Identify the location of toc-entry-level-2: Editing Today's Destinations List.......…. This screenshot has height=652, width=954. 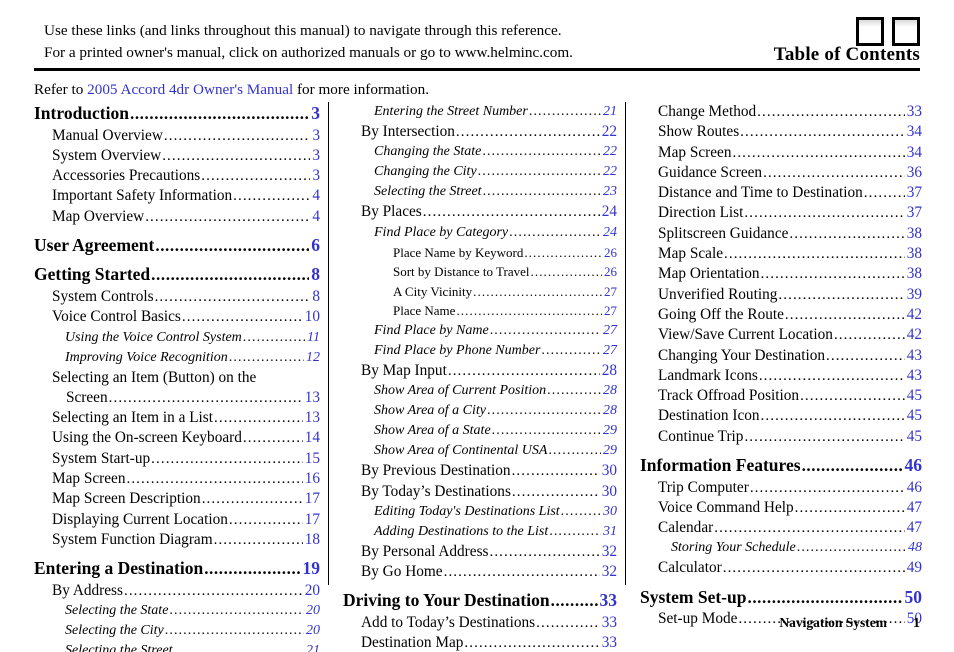
(480, 512).